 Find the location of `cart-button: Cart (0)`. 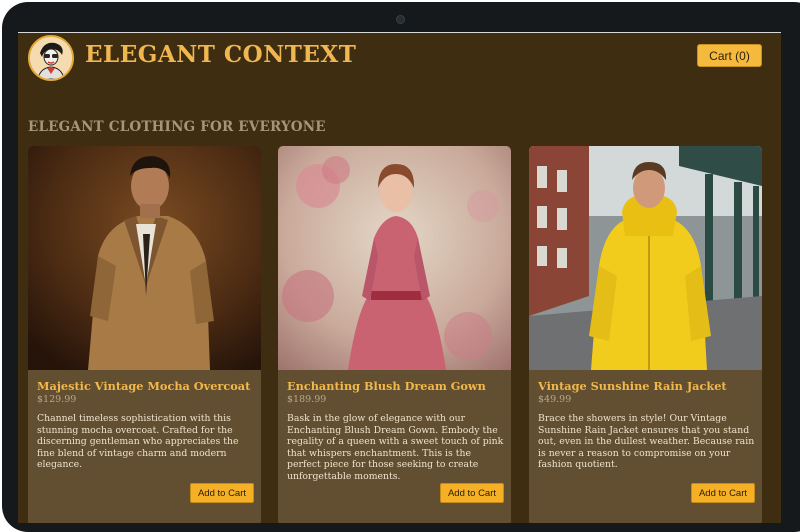

cart-button: Cart (0) is located at coordinates (729, 55).